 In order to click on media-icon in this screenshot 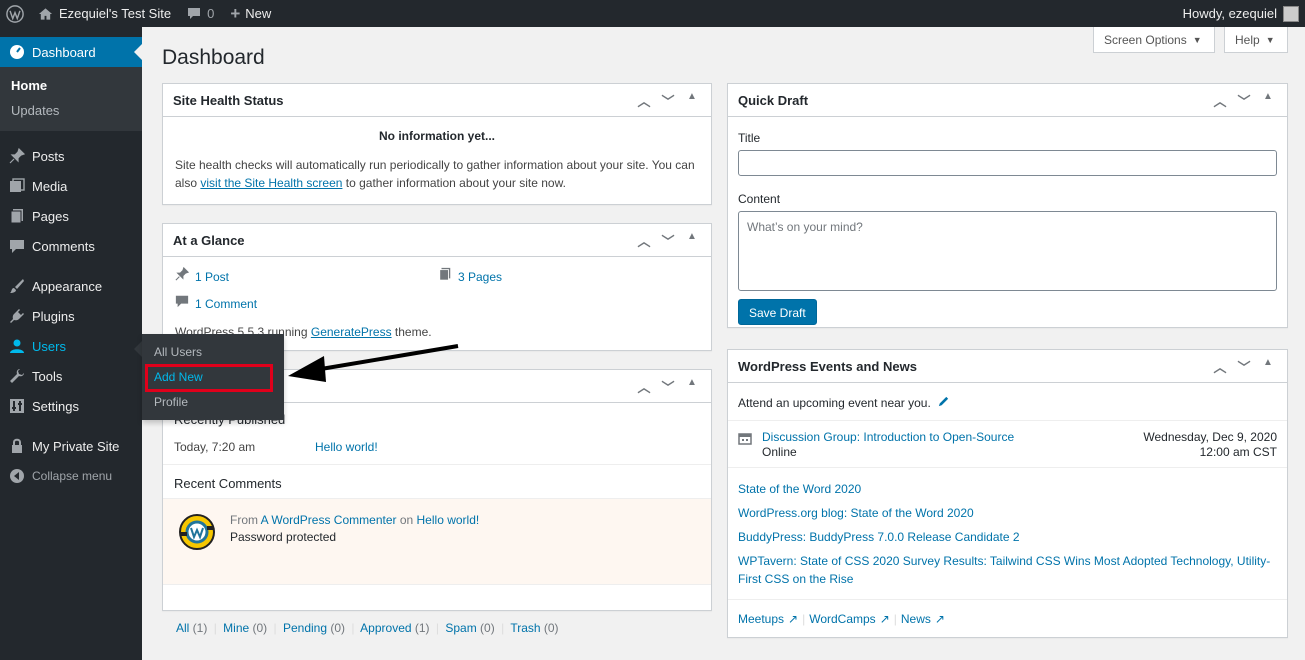, I will do `click(17, 186)`.